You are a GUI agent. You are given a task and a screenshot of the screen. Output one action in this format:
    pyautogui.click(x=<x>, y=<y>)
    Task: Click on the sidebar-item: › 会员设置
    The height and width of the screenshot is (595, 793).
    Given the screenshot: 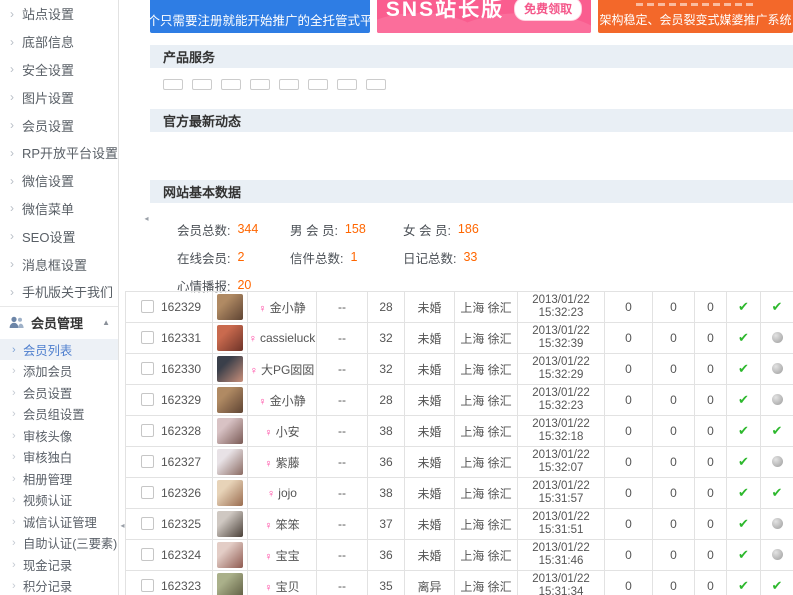 What is the action you would take?
    pyautogui.click(x=59, y=125)
    